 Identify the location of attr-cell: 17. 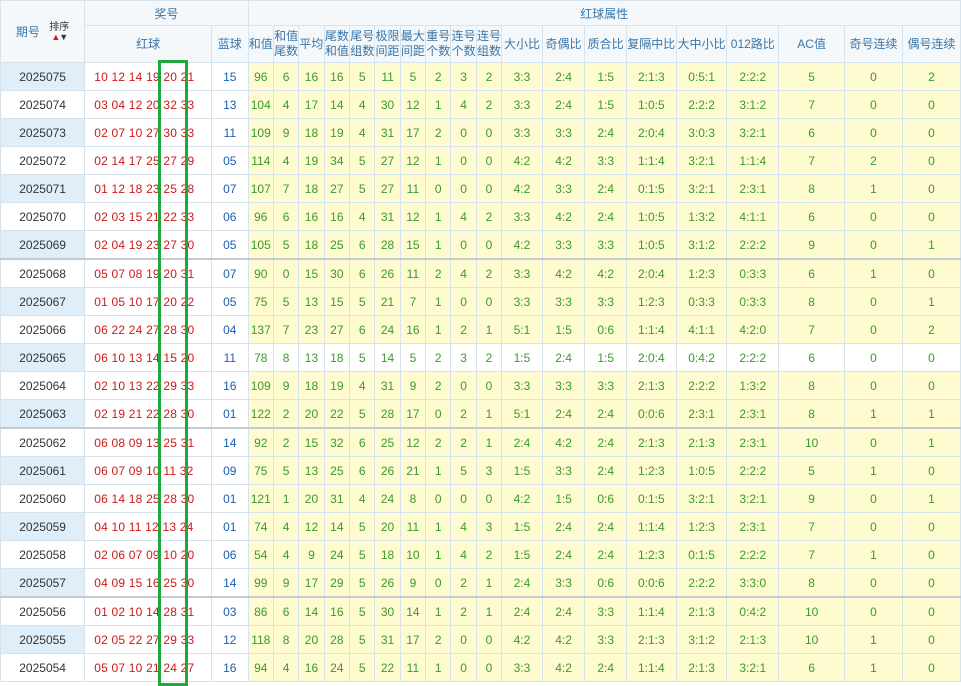
(311, 104).